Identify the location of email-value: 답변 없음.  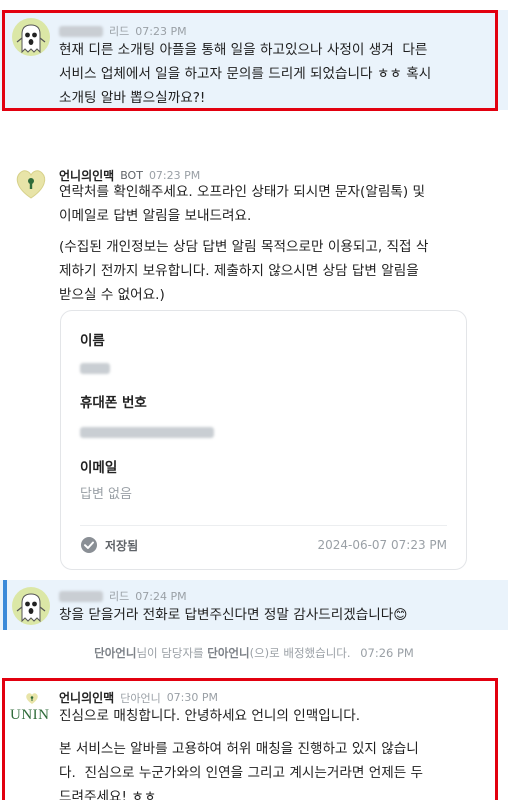
(106, 494).